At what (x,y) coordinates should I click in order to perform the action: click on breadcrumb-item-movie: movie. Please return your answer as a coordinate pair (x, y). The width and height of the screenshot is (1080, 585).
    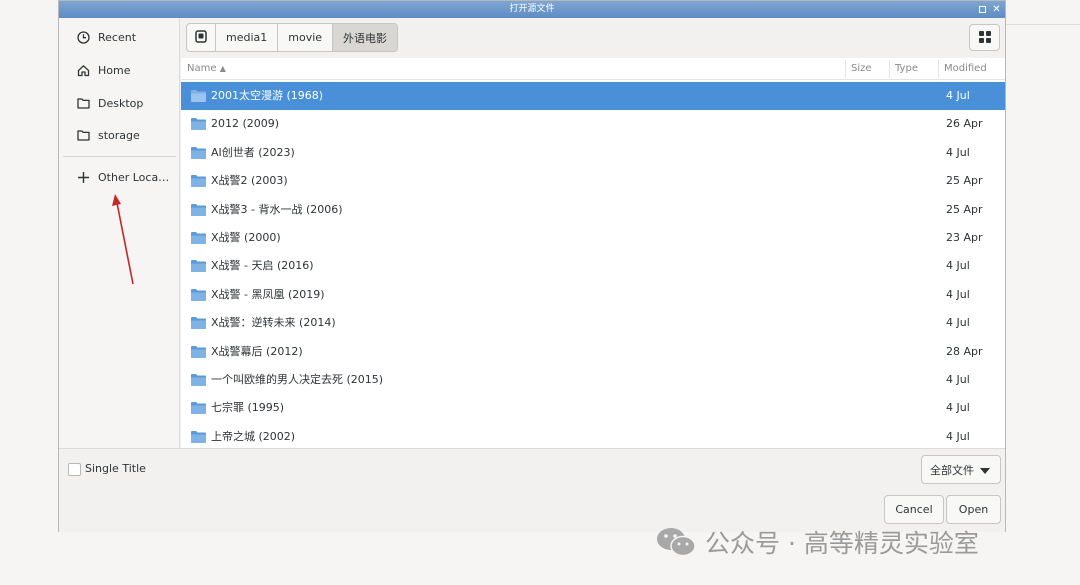
    Looking at the image, I should click on (306, 37).